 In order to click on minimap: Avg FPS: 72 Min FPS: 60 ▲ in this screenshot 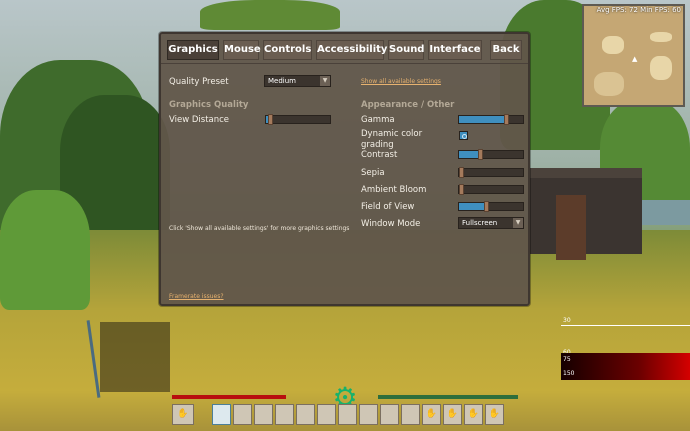, I will do `click(633, 55)`.